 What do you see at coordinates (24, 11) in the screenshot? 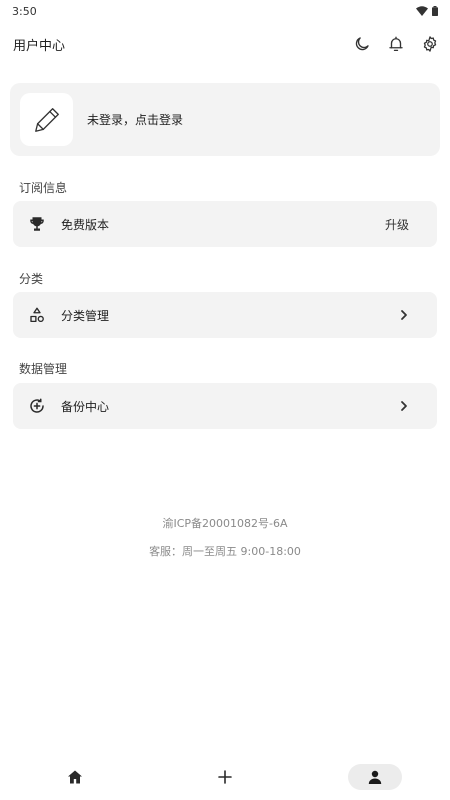
I see `status-time: 3:50` at bounding box center [24, 11].